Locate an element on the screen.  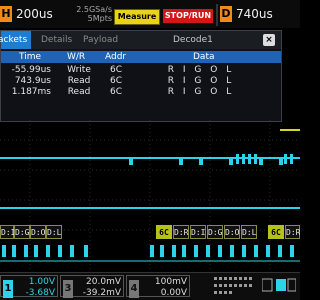
channel-1-number: 1 is located at coordinates (8, 289).